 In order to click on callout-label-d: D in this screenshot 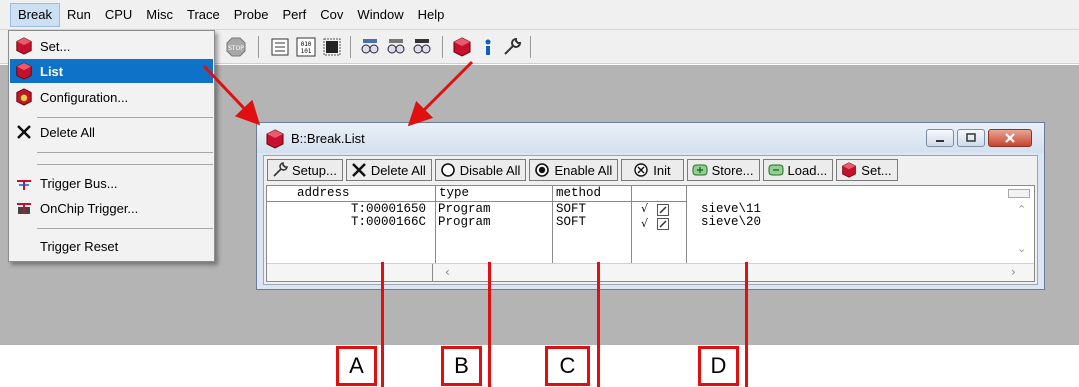, I will do `click(718, 366)`.